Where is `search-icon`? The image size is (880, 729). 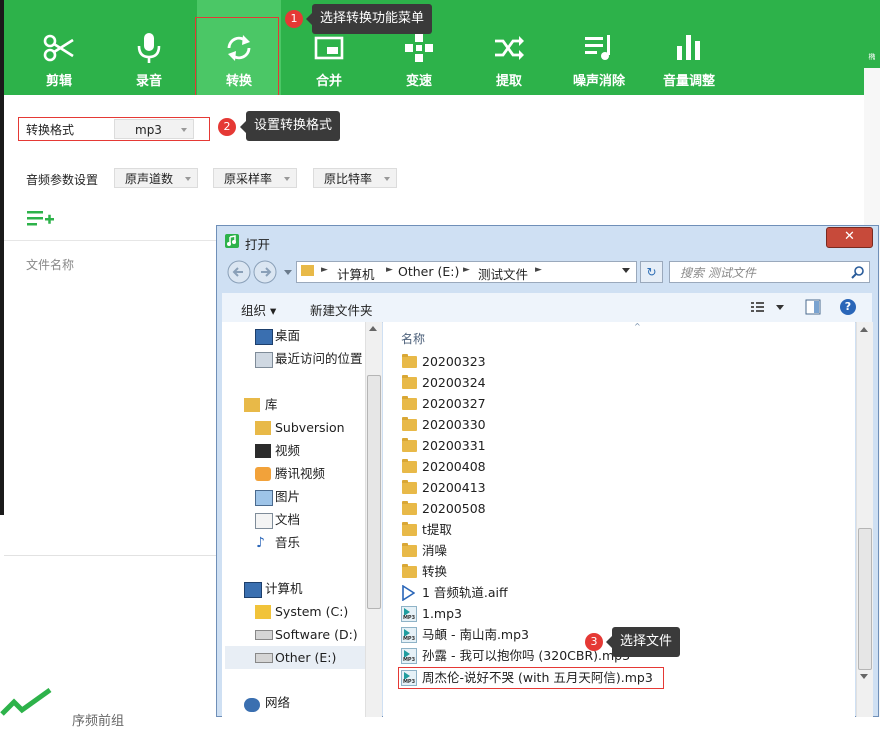 search-icon is located at coordinates (858, 272).